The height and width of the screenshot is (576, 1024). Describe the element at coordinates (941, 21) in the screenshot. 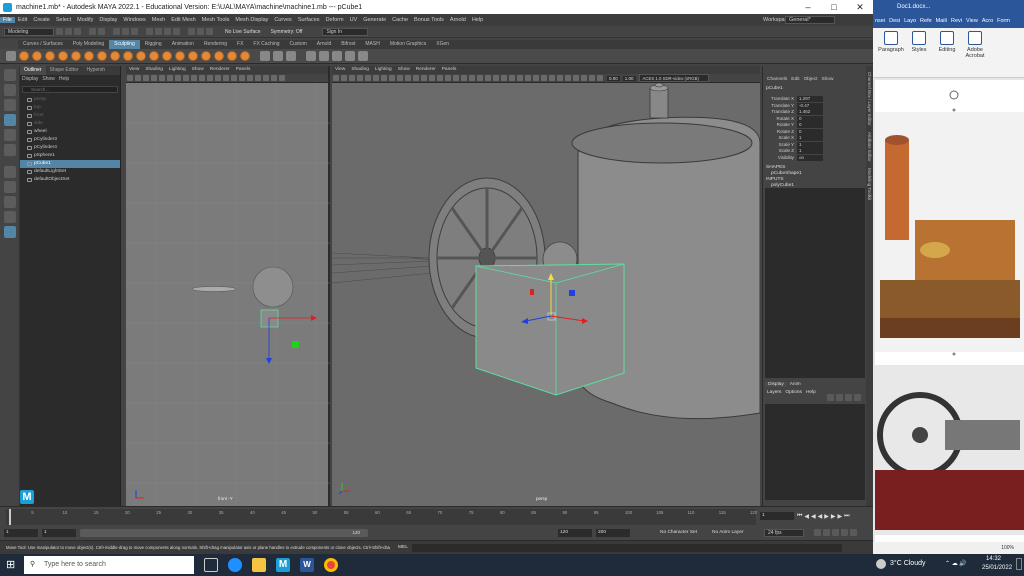

I see `word-tab: Maili` at that location.